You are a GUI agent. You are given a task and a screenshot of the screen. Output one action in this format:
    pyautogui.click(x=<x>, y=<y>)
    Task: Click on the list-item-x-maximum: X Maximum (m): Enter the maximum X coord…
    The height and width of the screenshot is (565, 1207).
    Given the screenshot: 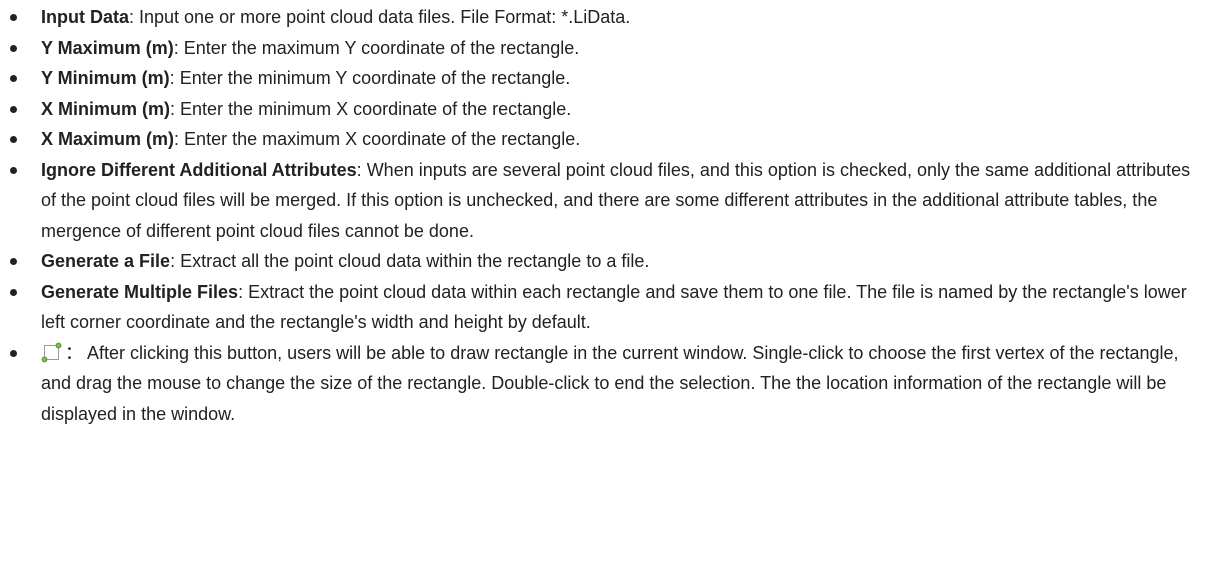 What is the action you would take?
    pyautogui.click(x=603, y=139)
    